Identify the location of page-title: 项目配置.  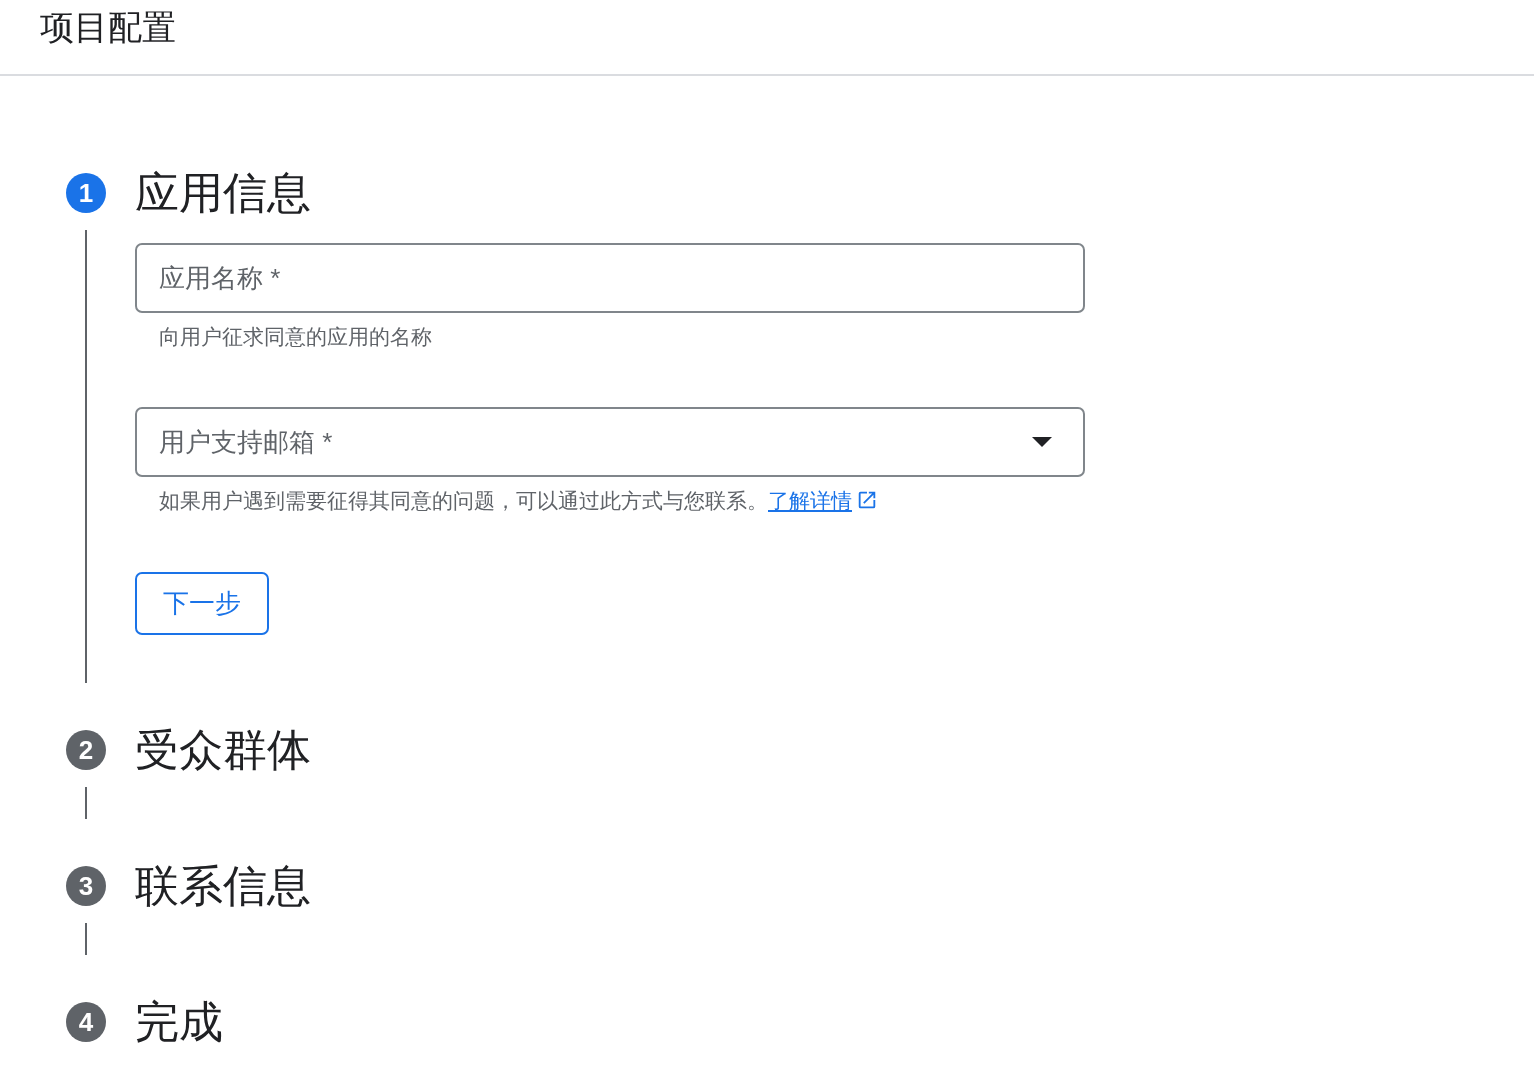
(108, 27).